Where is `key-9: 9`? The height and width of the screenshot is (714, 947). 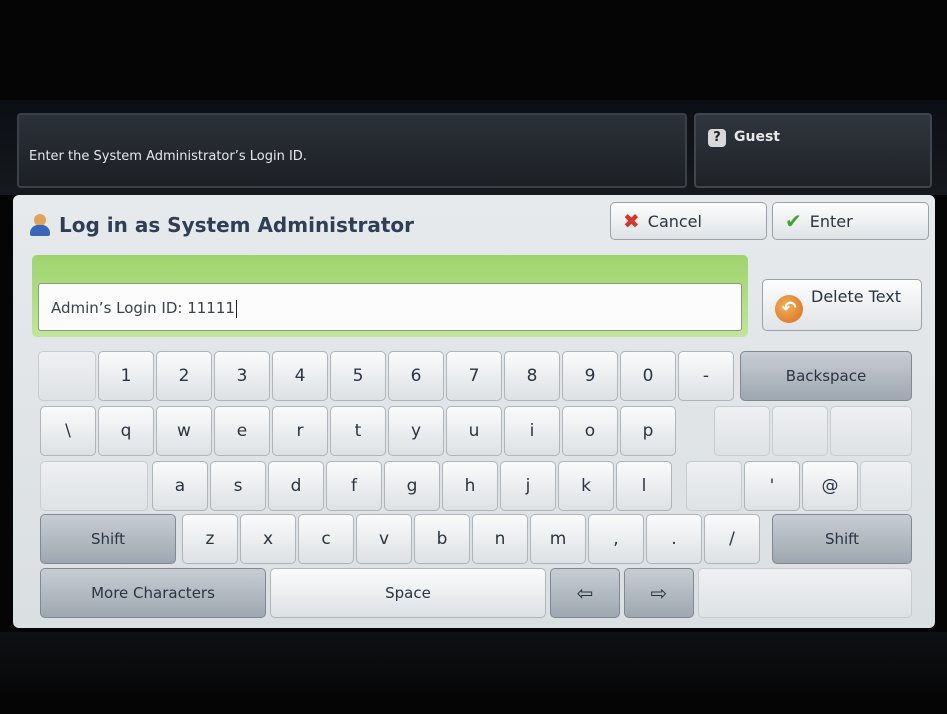
key-9: 9 is located at coordinates (590, 376).